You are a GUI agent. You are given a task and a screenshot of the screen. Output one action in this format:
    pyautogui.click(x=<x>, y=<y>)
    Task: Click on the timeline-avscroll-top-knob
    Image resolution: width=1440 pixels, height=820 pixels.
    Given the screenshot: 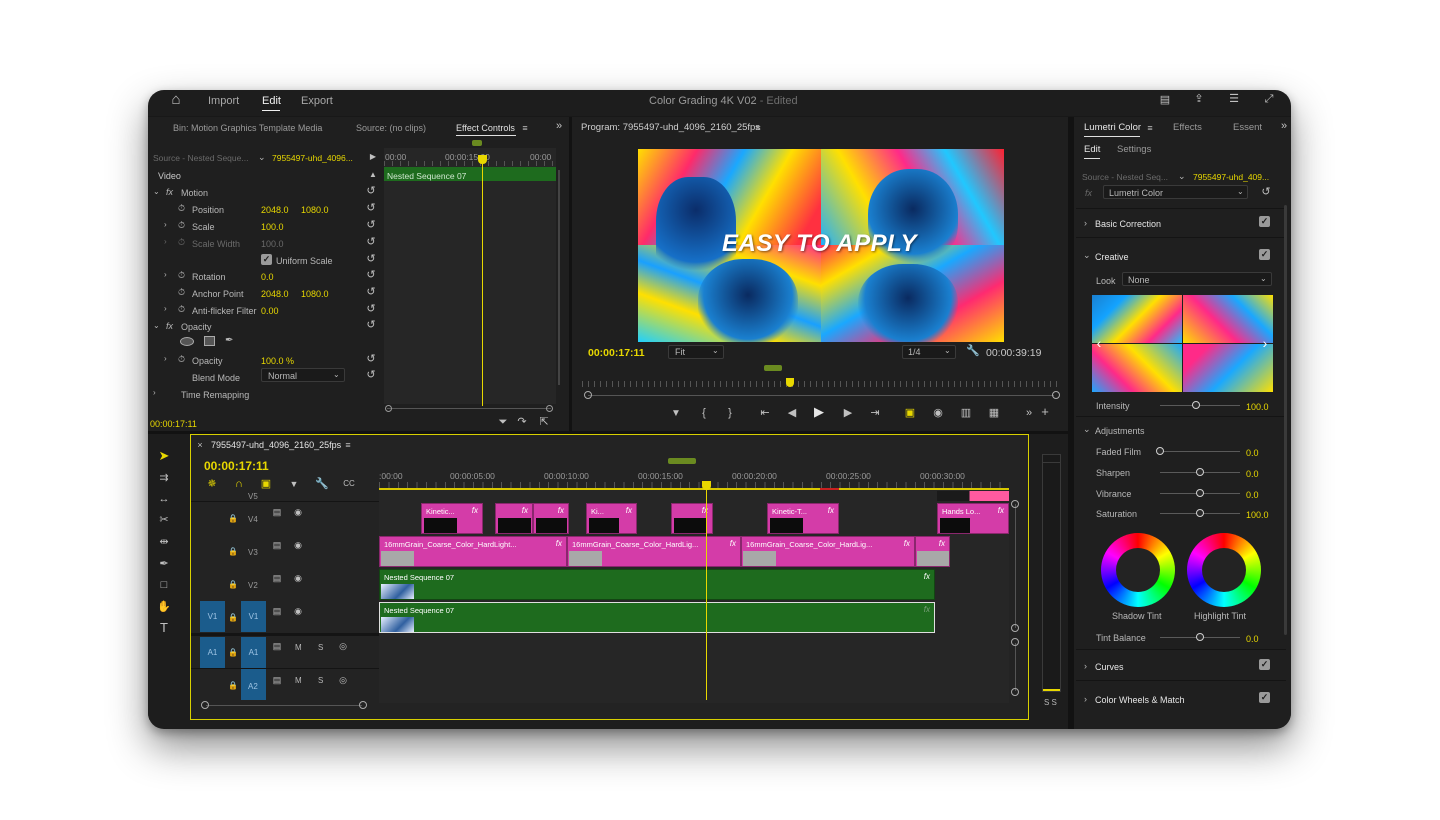 What is the action you would take?
    pyautogui.click(x=1015, y=642)
    